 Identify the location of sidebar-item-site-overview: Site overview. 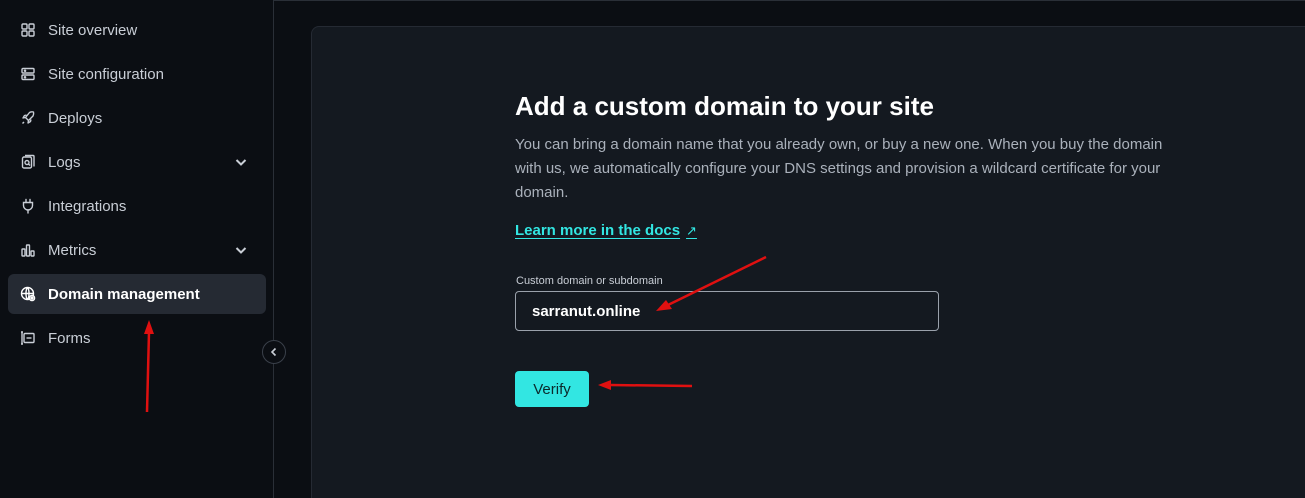
(137, 30).